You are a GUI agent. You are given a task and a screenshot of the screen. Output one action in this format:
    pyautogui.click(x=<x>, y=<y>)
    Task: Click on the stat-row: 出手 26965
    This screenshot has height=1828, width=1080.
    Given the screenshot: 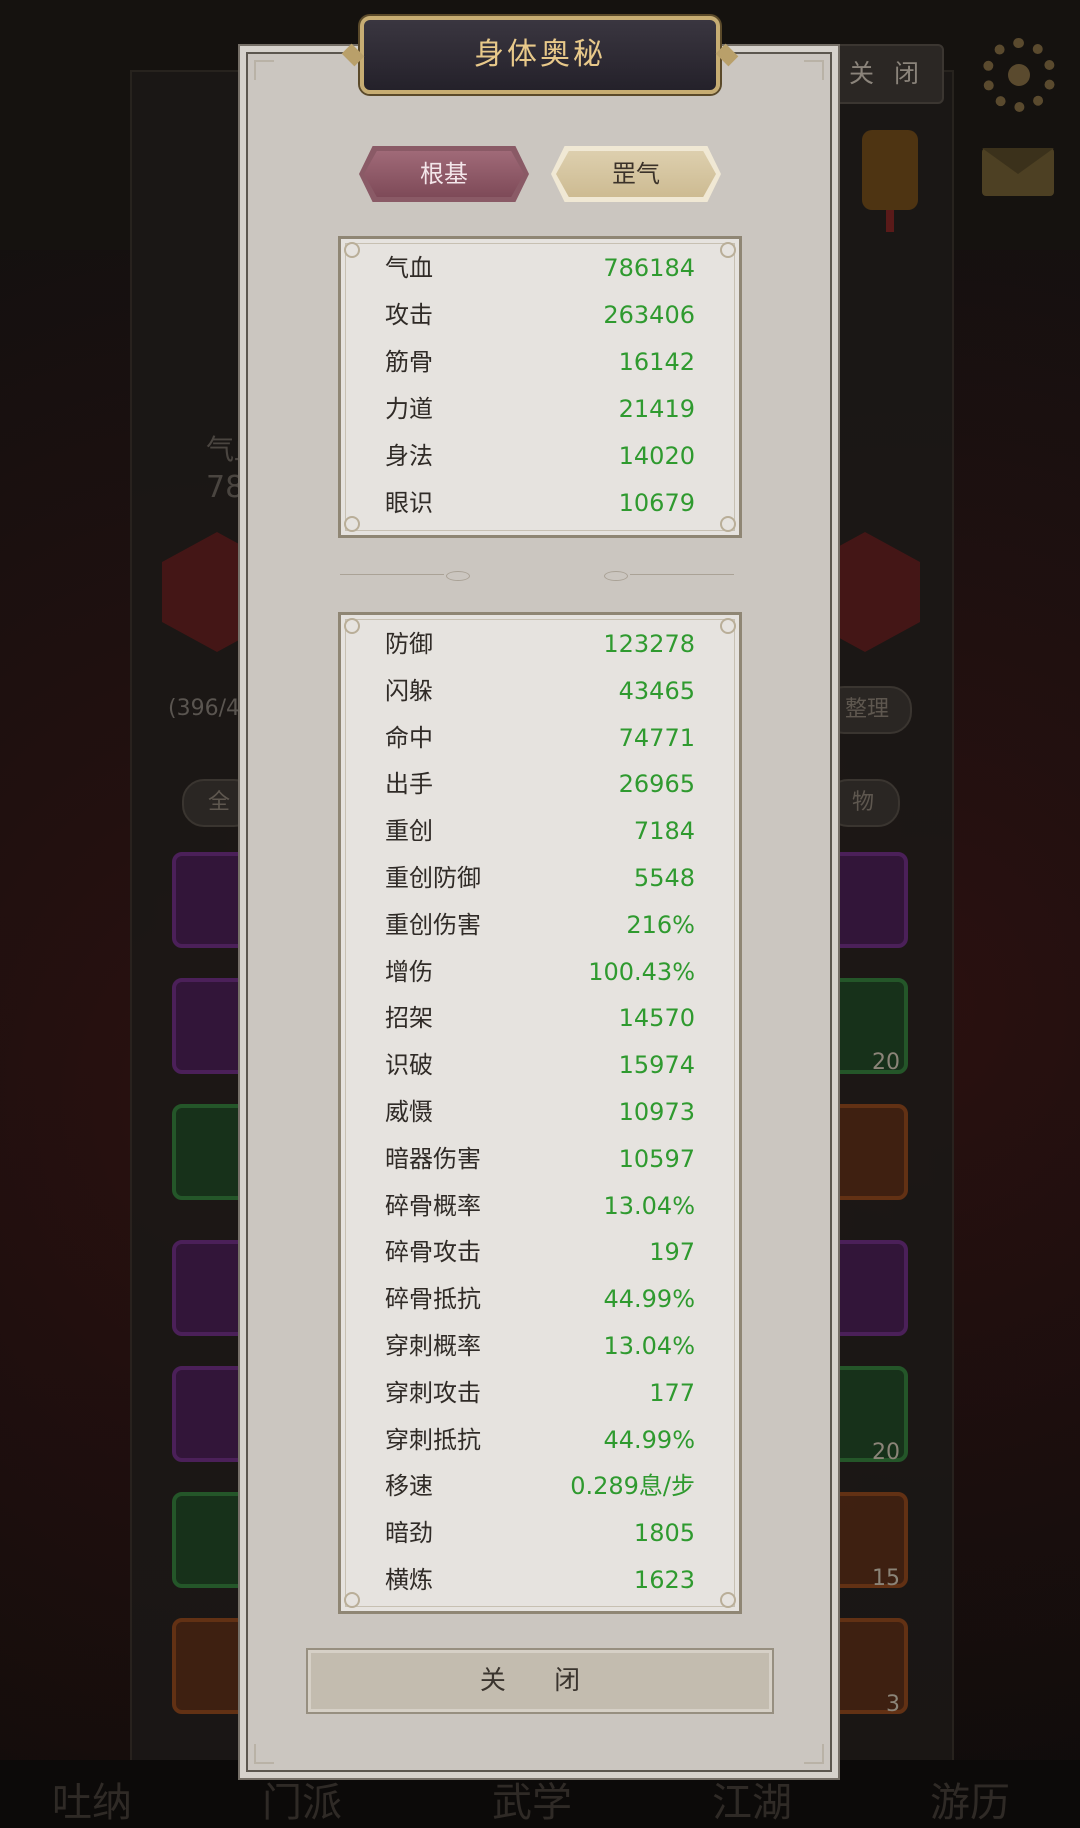 What is the action you would take?
    pyautogui.click(x=540, y=784)
    